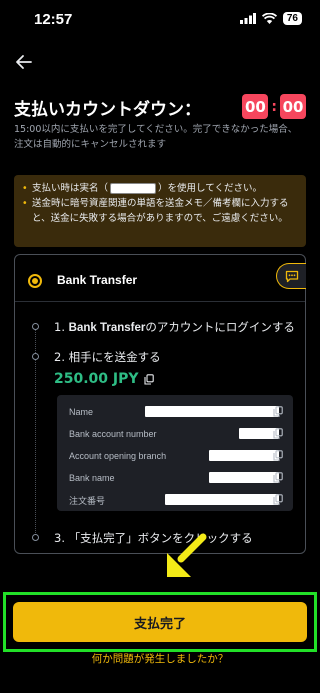 This screenshot has height=693, width=320. What do you see at coordinates (35, 537) in the screenshot?
I see `step-3-dot` at bounding box center [35, 537].